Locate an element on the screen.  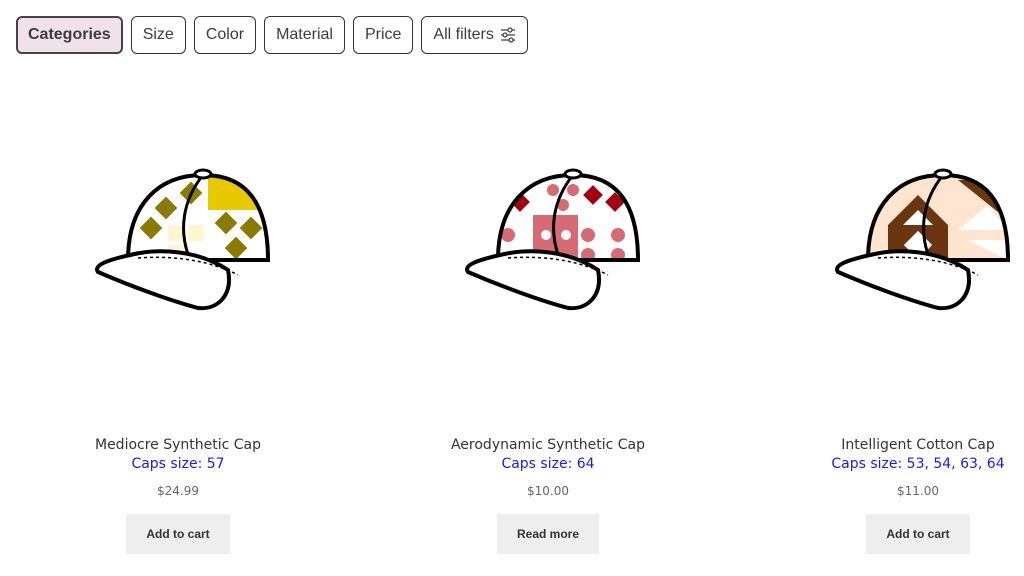
filter-categories: Categories is located at coordinates (69, 35).